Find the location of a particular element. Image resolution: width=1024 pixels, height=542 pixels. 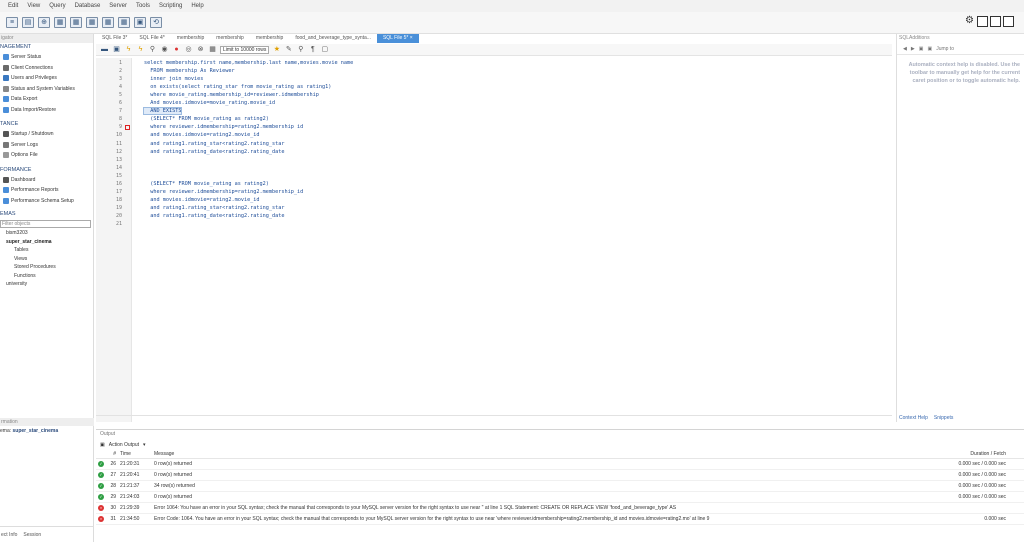

code-line: inner join movies is located at coordinates (174, 79).